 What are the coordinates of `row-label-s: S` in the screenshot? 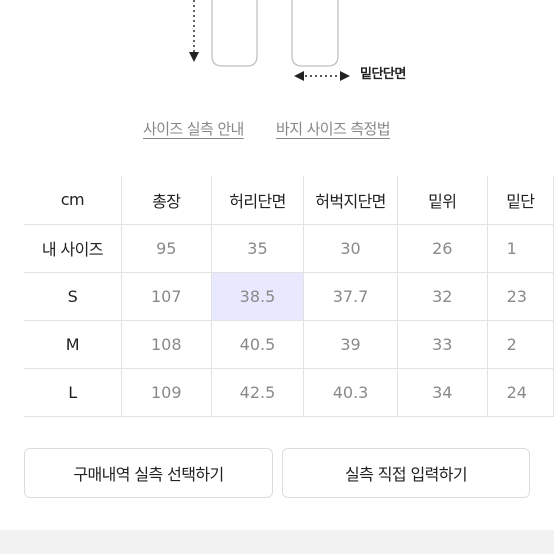 It's located at (73, 296).